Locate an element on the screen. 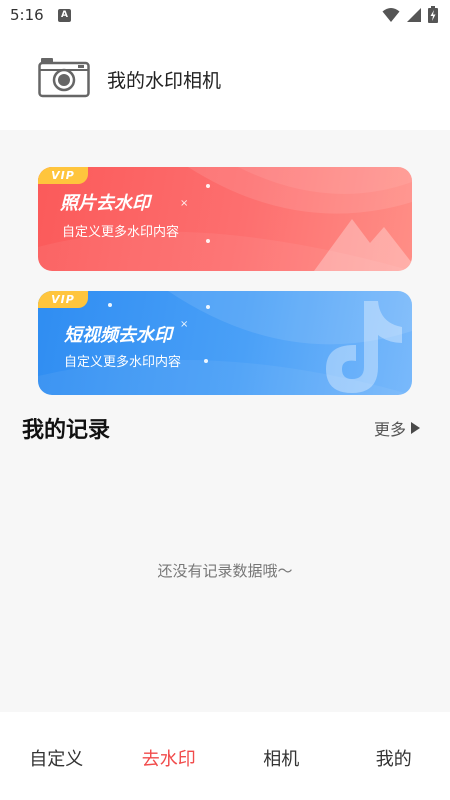  banner-title: 短视频去水印 is located at coordinates (118, 335).